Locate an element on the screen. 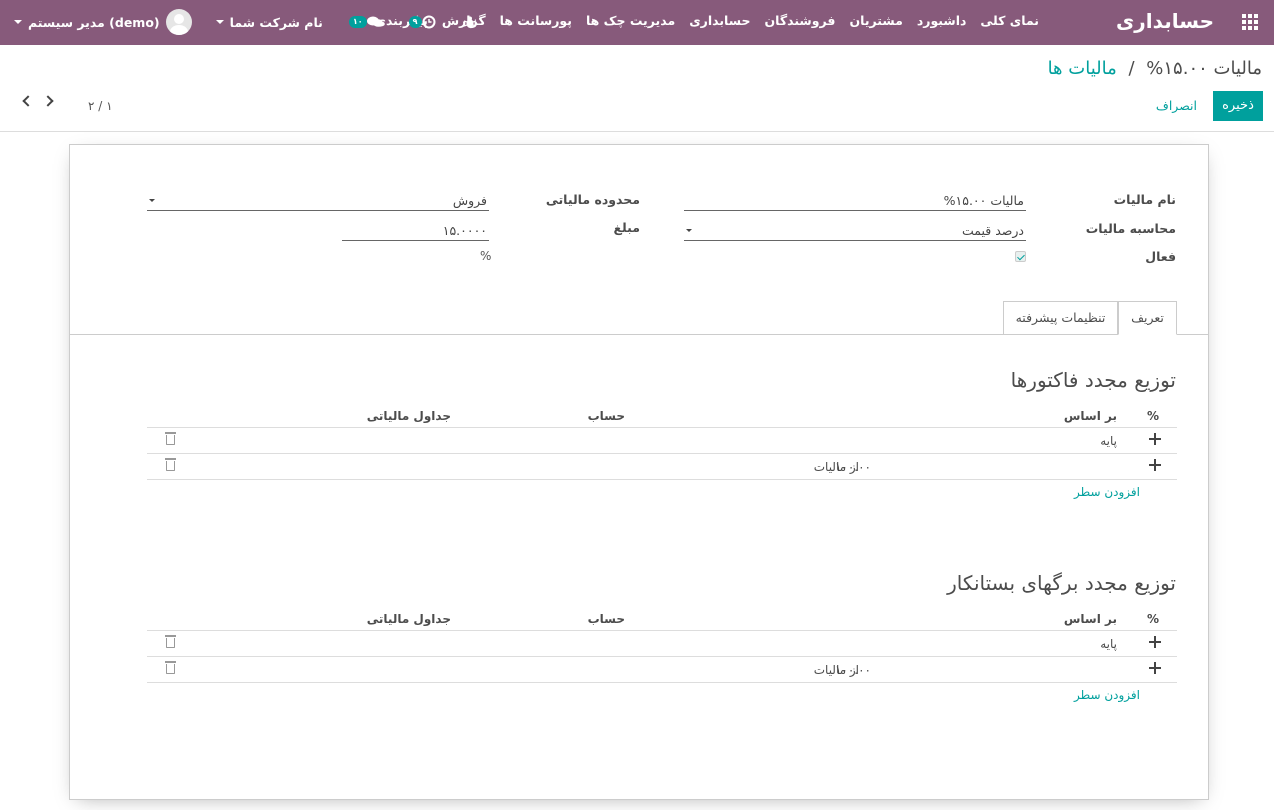 Image resolution: width=1274 pixels, height=810 pixels. refund-table-header: % بر اساس حساب جداول مالیاتی is located at coordinates (662, 617).